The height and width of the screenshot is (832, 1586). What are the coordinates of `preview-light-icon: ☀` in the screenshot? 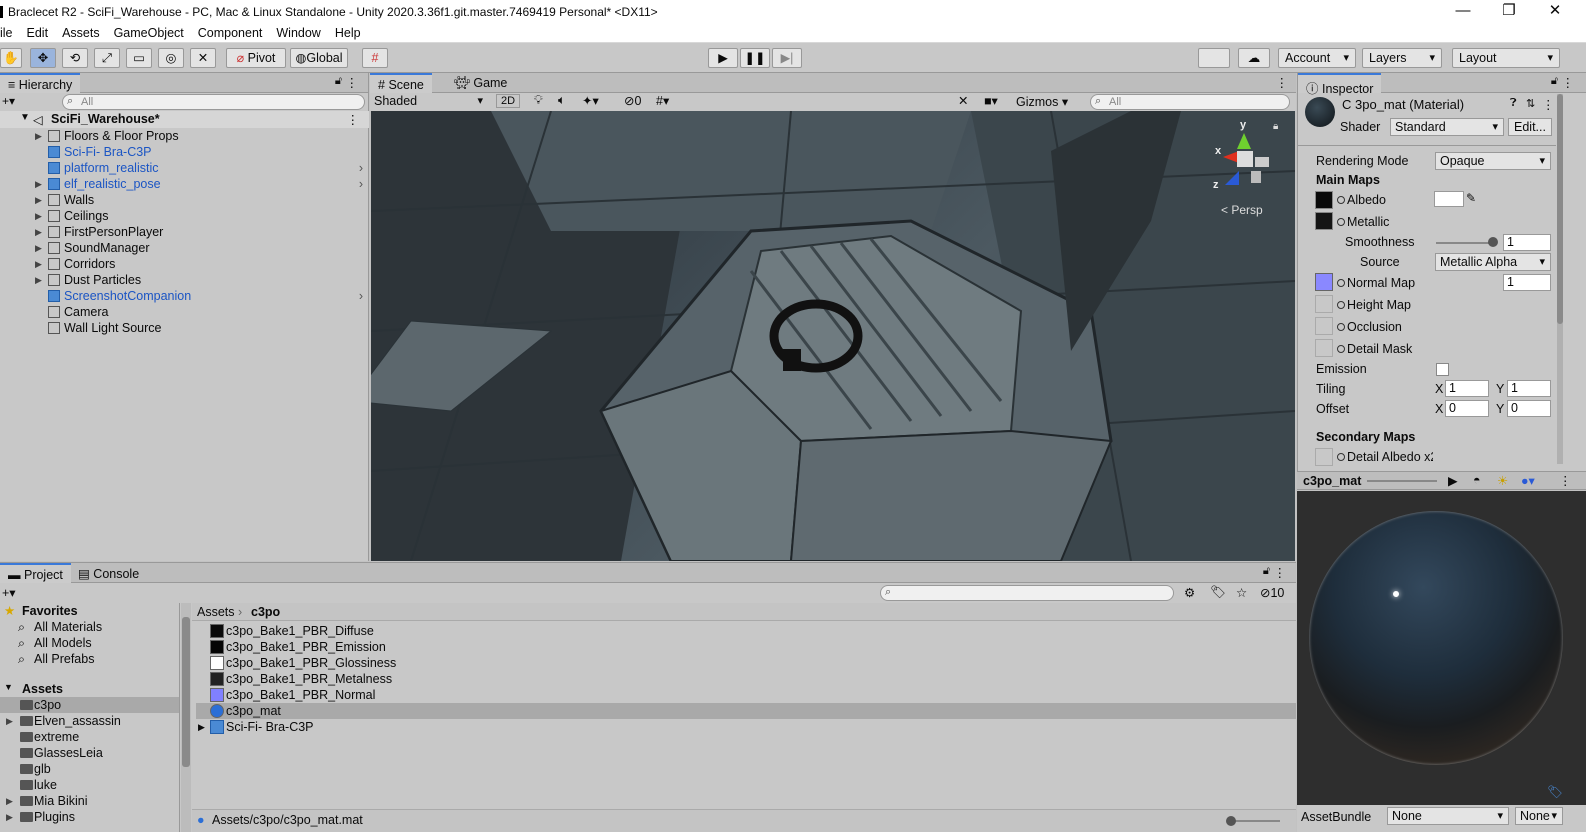 It's located at (1502, 480).